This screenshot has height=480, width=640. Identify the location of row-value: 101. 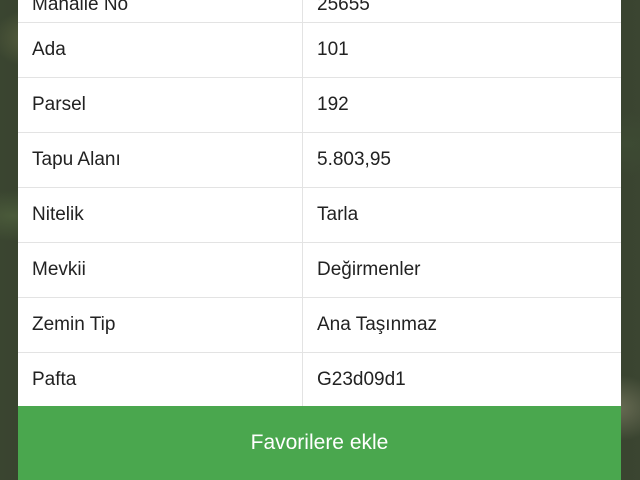
(333, 49).